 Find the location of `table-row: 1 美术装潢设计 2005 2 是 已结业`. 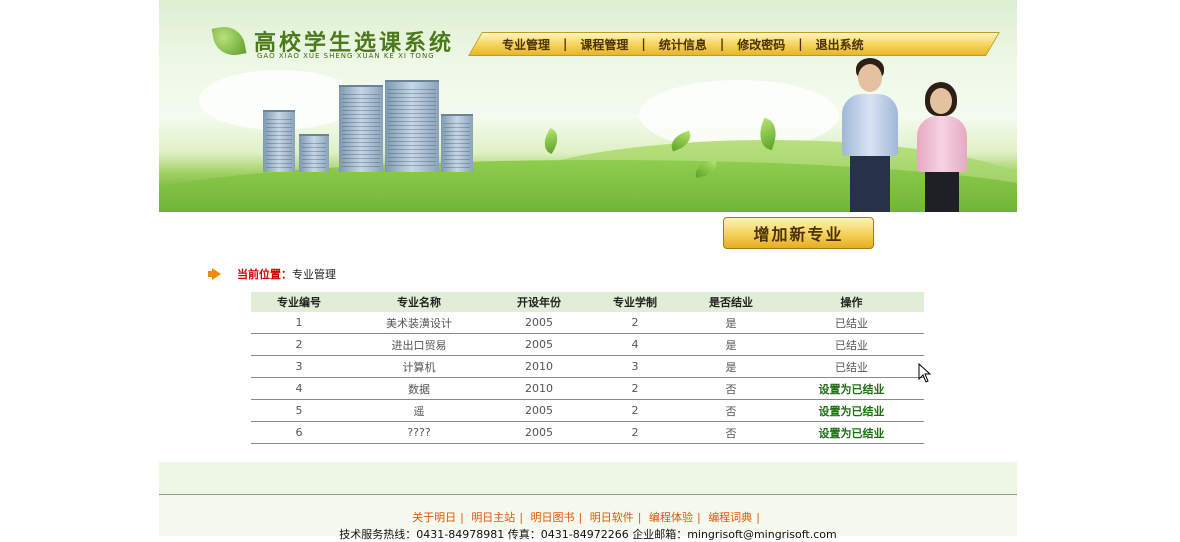

table-row: 1 美术装潢设计 2005 2 是 已结业 is located at coordinates (587, 323).